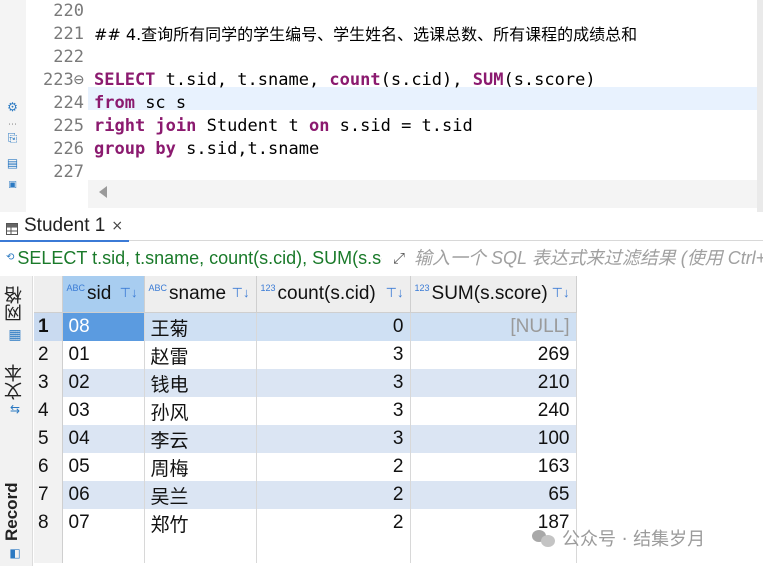 This screenshot has width=763, height=566. Describe the element at coordinates (200, 523) in the screenshot. I see `cell-sname: 郑竹` at that location.